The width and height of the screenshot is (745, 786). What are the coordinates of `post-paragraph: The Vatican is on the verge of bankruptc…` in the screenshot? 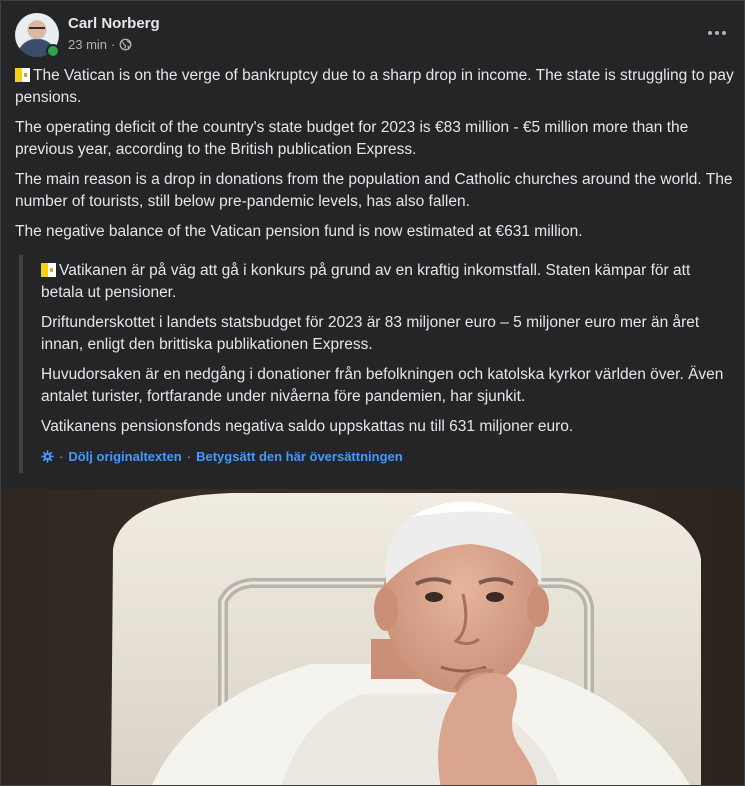 It's located at (375, 87).